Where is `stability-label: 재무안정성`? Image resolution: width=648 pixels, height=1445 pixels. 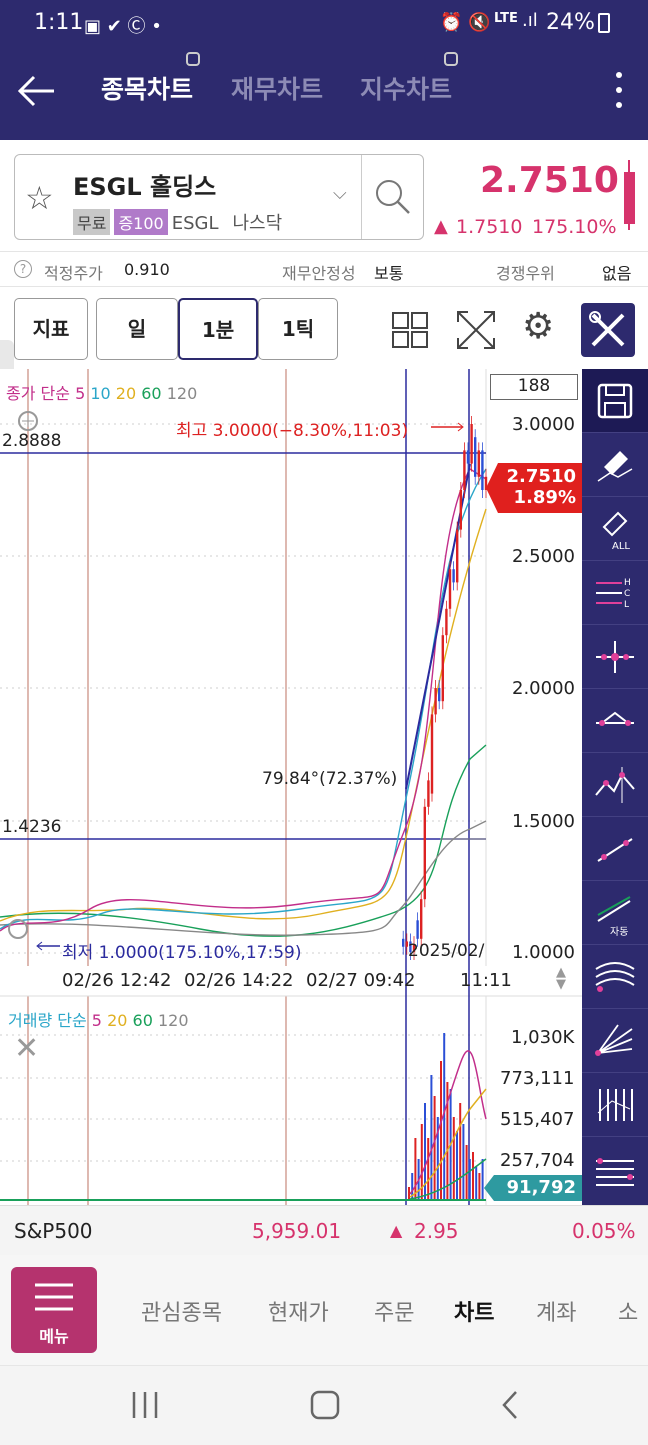
stability-label: 재무안정성 is located at coordinates (319, 273).